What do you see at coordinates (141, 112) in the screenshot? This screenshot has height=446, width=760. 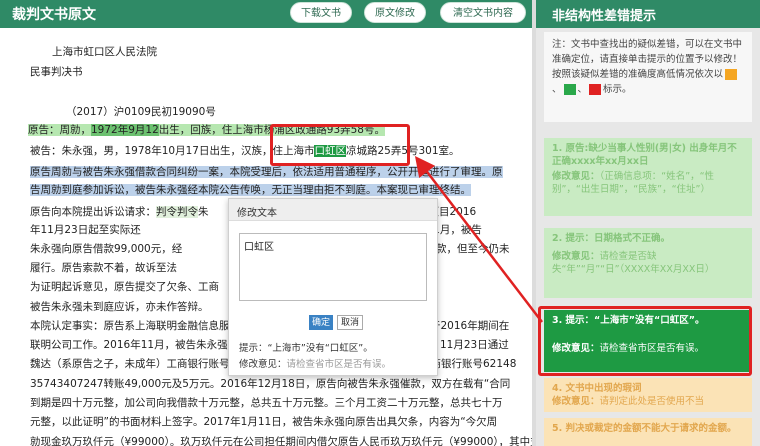 I see `case-number: （2017）沪0109民初19090号` at bounding box center [141, 112].